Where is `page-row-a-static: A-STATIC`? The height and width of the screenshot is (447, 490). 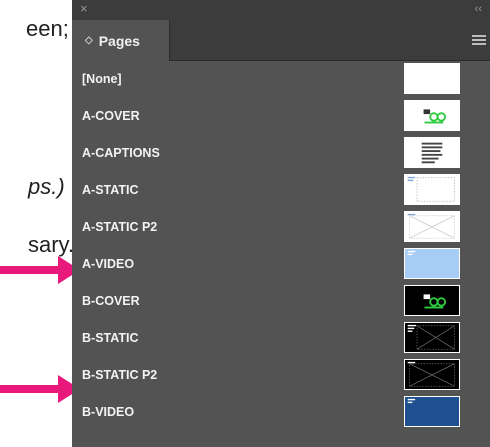
page-row-a-static: A-STATIC is located at coordinates (281, 190).